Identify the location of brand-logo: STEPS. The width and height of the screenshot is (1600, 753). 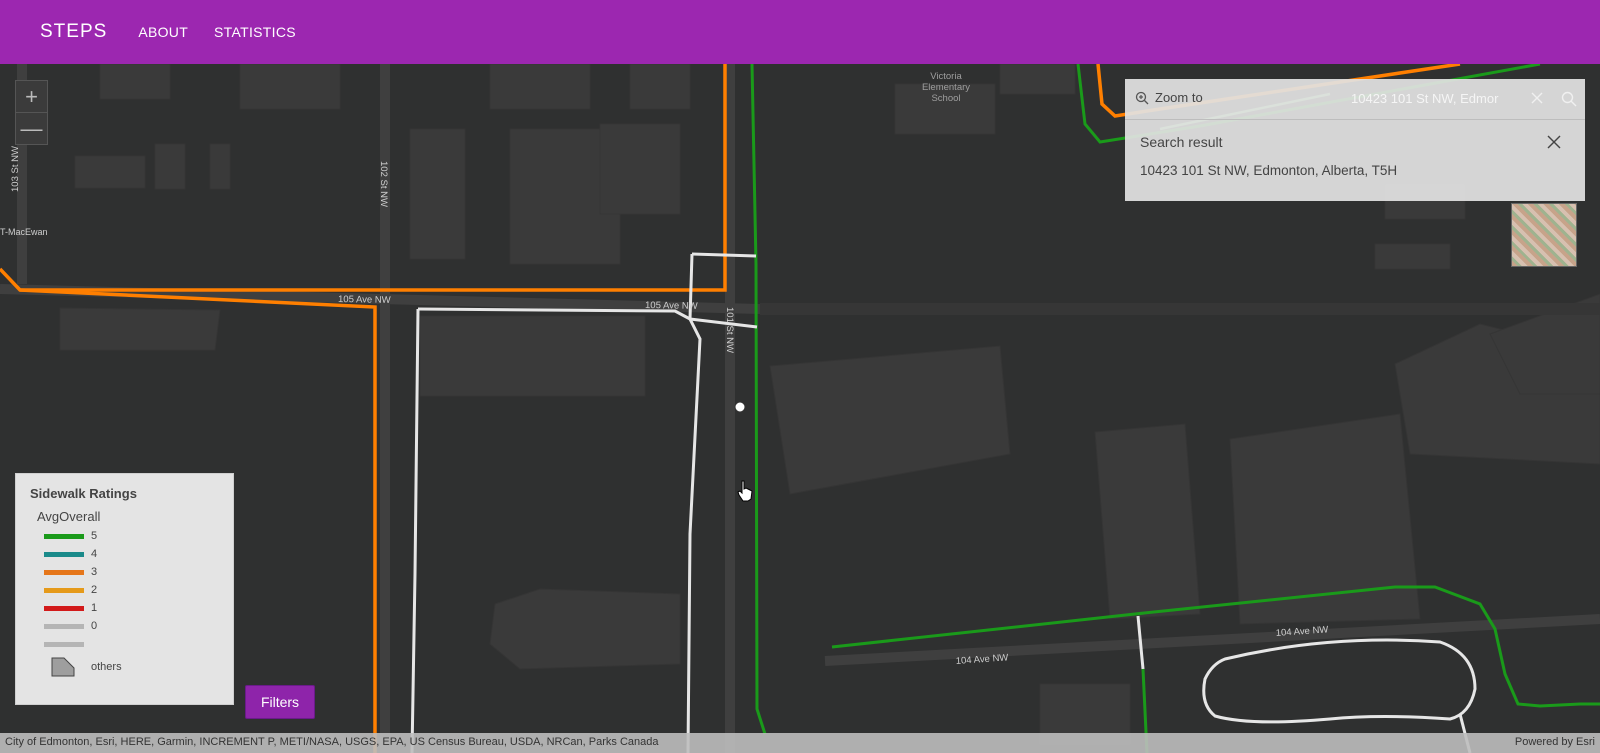
(73, 32).